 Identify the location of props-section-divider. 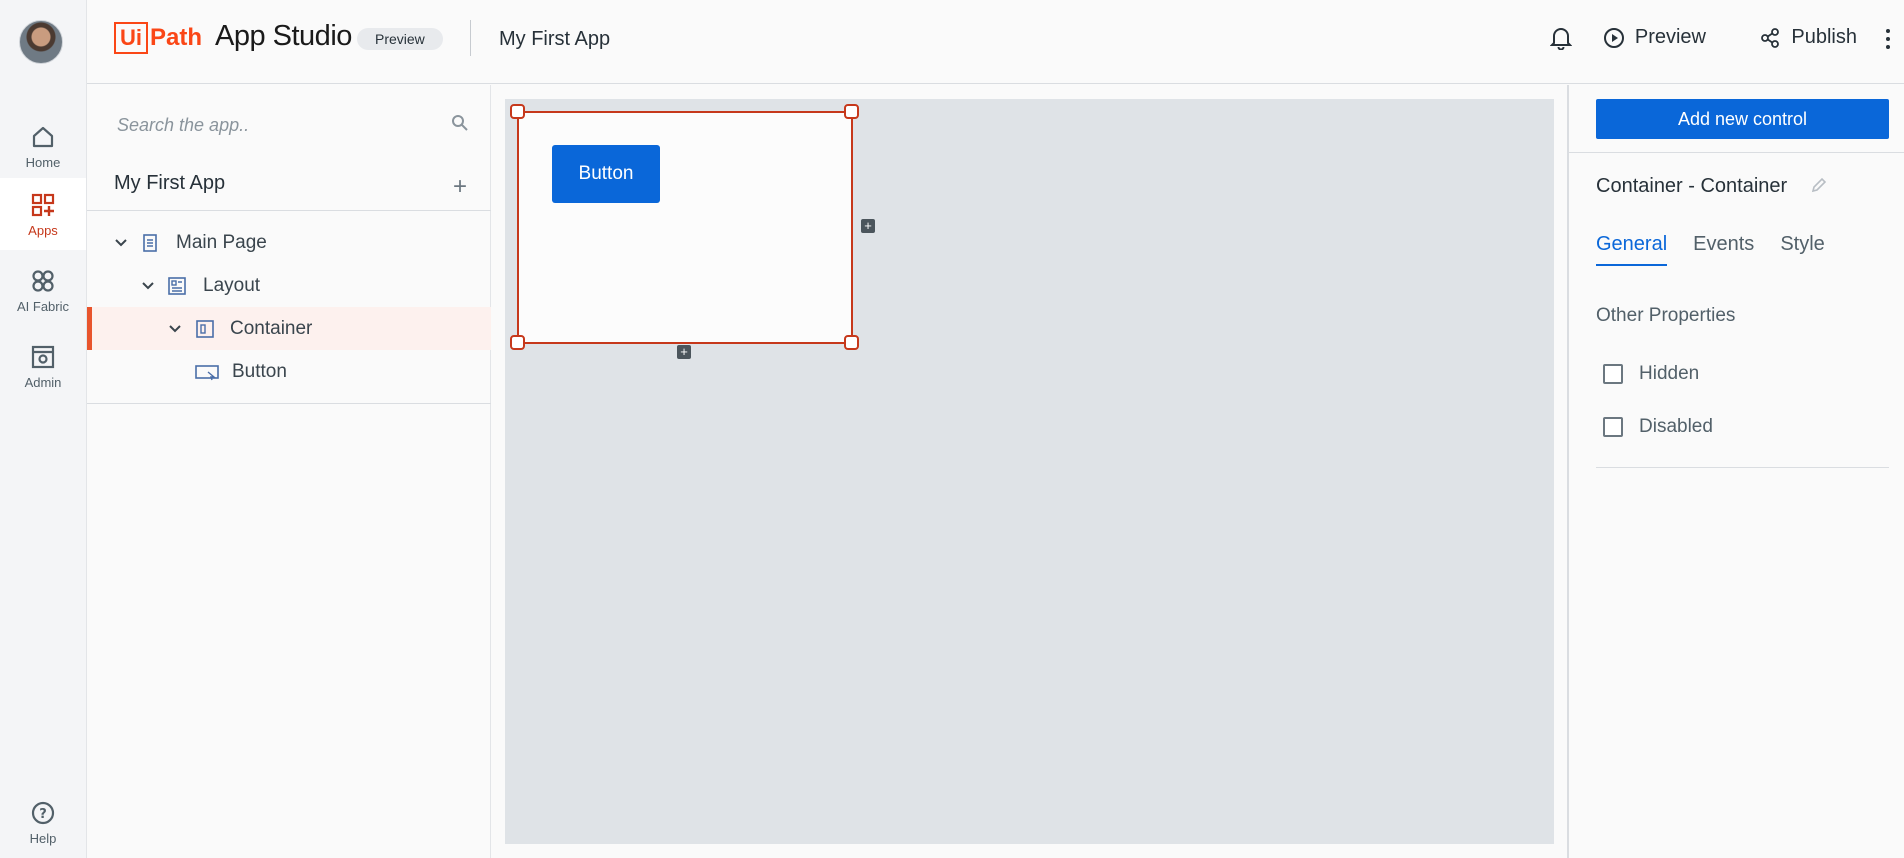
(1742, 467).